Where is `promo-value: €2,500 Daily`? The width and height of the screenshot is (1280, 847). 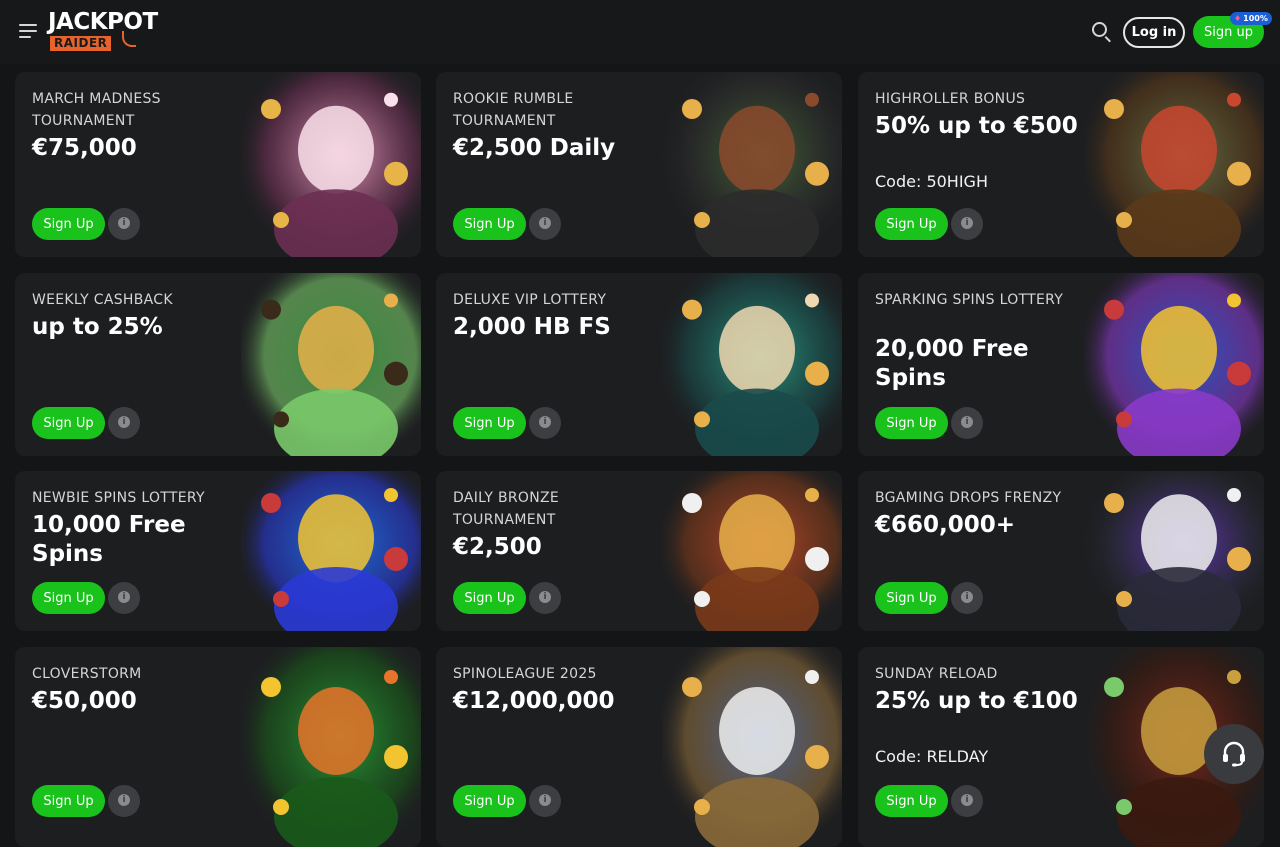 promo-value: €2,500 Daily is located at coordinates (534, 148).